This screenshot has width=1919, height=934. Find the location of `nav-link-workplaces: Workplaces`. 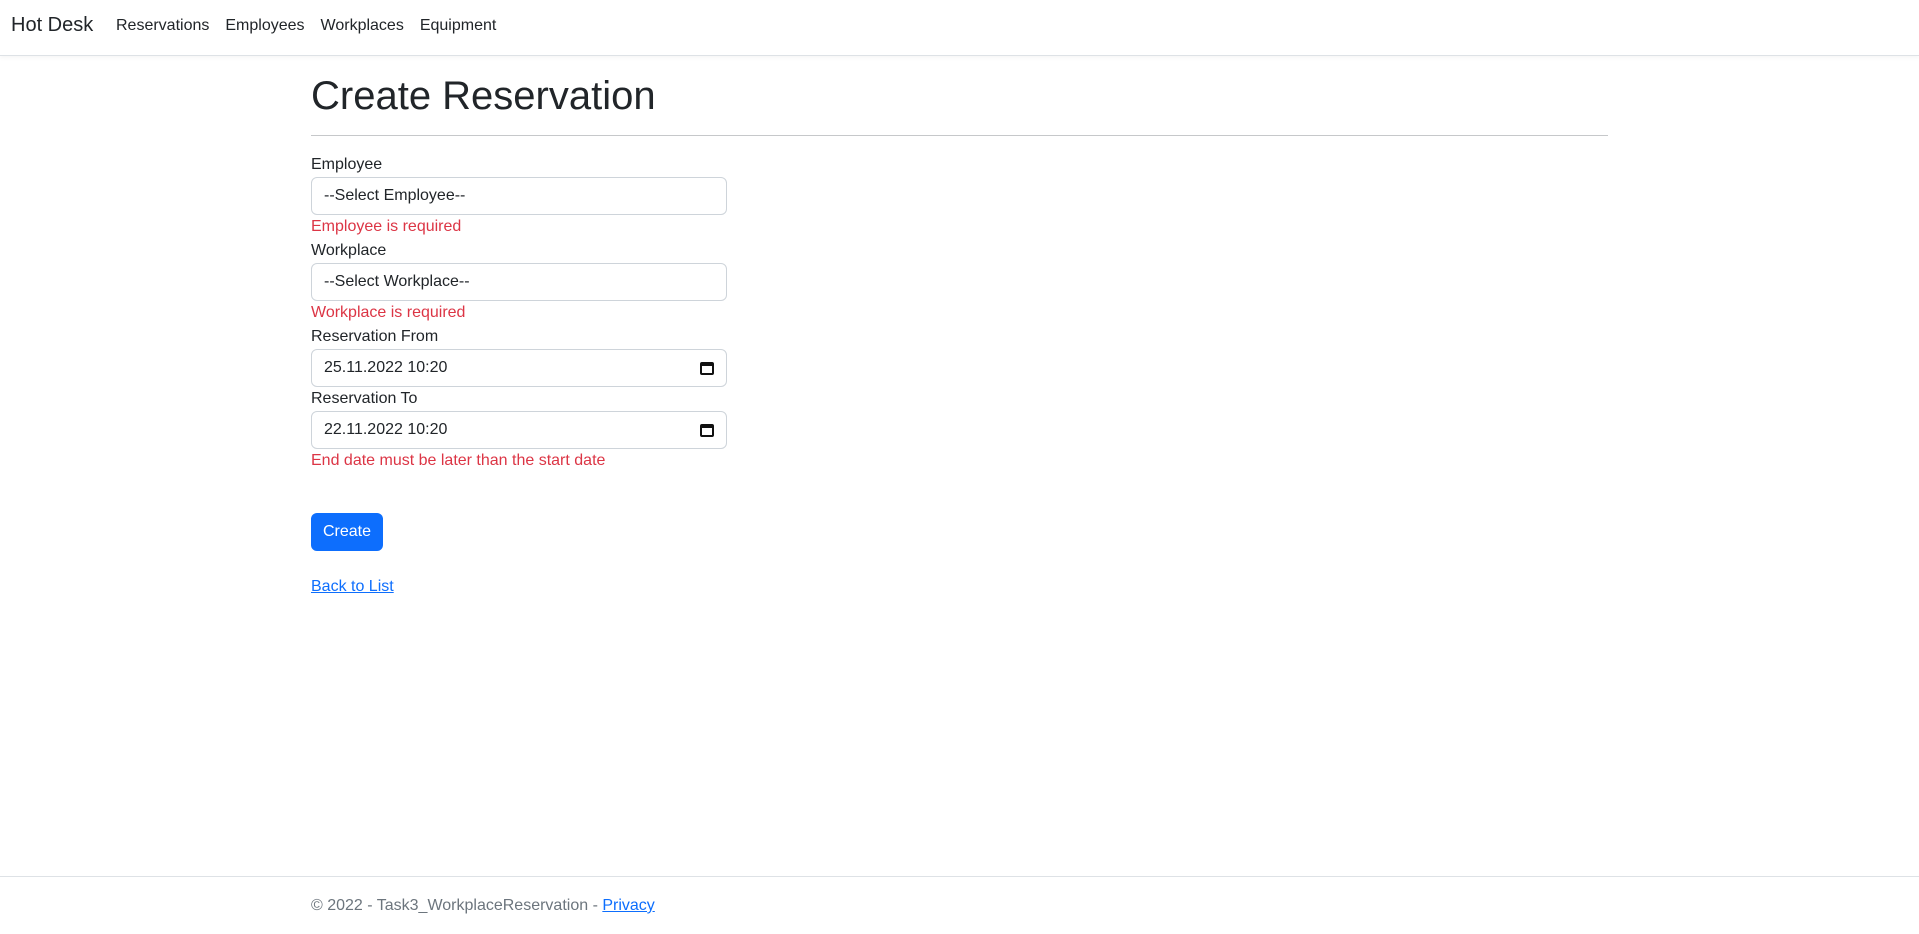

nav-link-workplaces: Workplaces is located at coordinates (362, 26).